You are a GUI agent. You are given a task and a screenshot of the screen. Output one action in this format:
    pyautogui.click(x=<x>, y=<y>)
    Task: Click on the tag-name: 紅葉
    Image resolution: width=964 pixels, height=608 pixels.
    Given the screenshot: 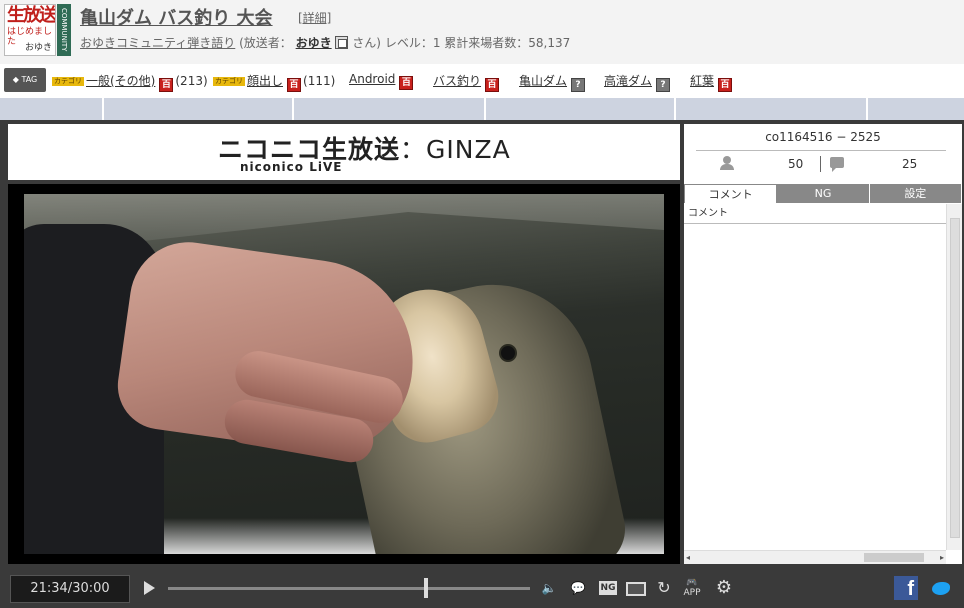 What is the action you would take?
    pyautogui.click(x=702, y=81)
    